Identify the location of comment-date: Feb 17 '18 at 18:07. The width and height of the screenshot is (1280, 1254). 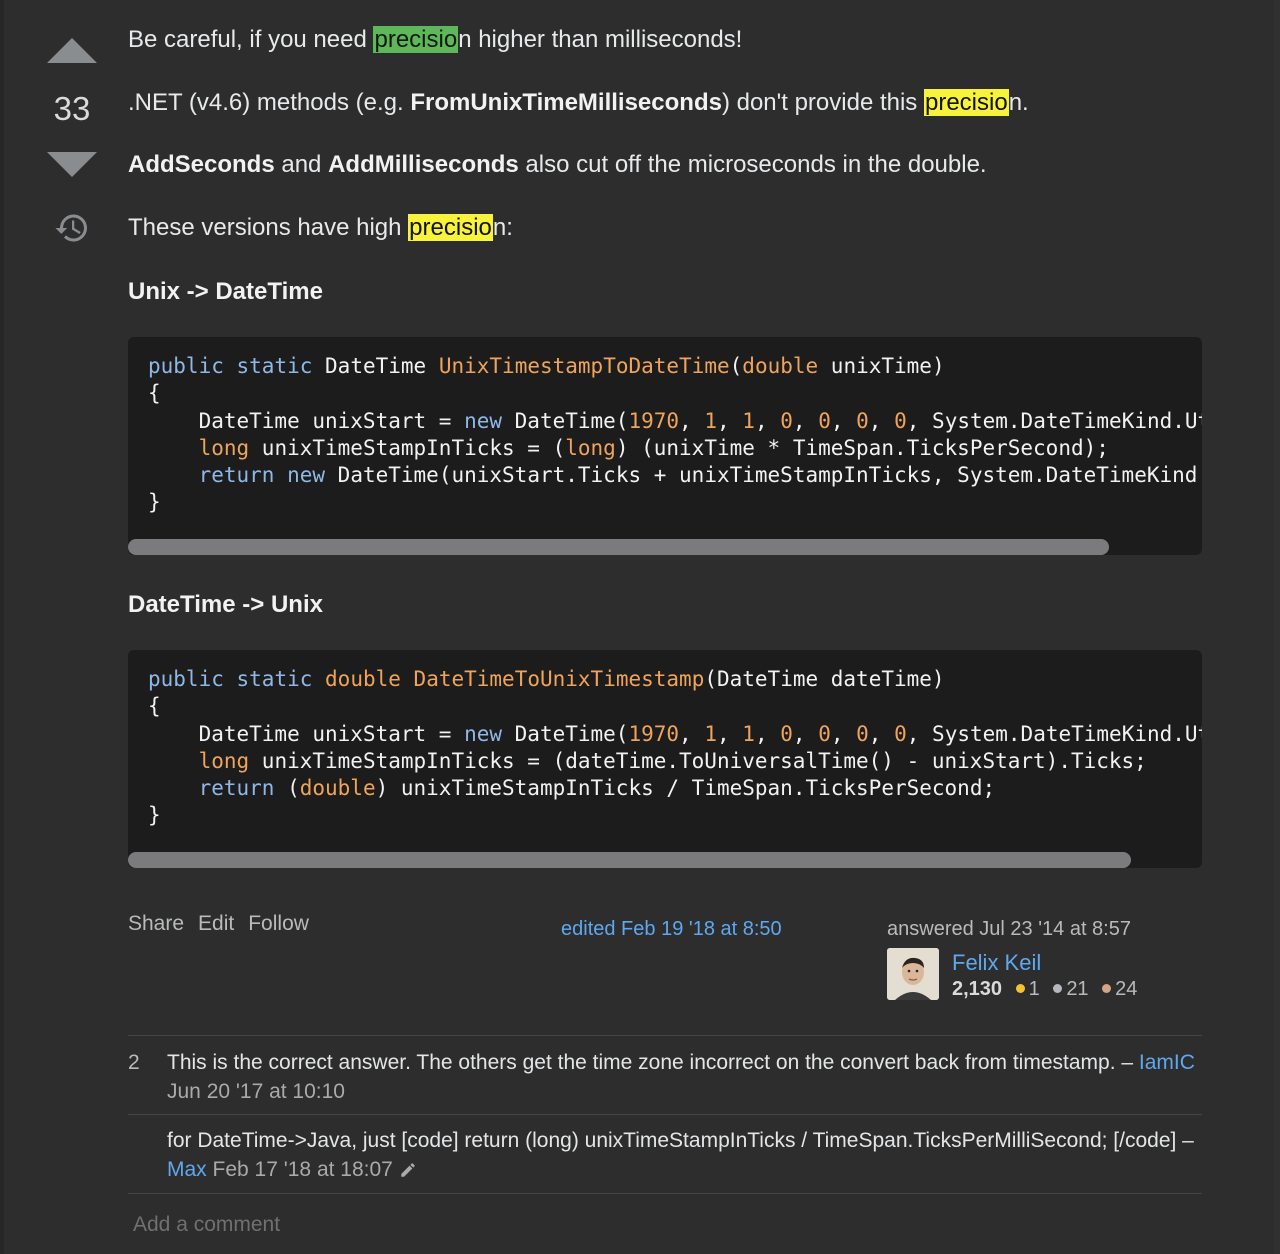
(303, 1169).